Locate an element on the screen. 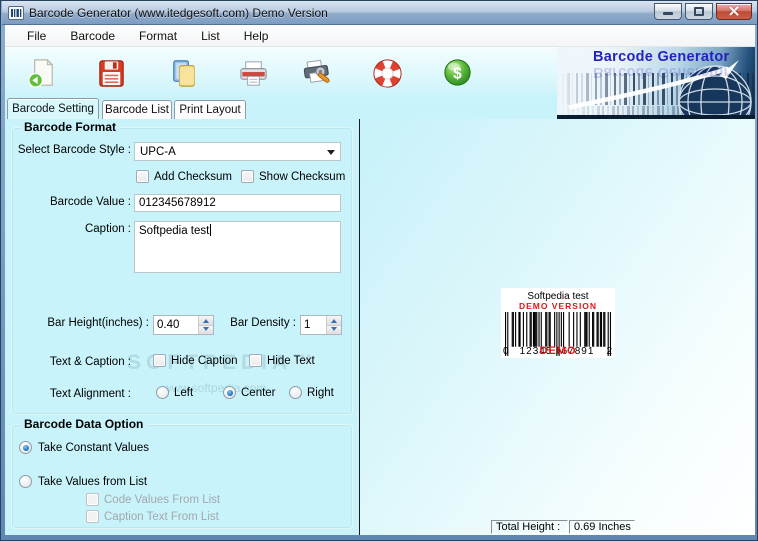  print-setup-icon is located at coordinates (316, 71).